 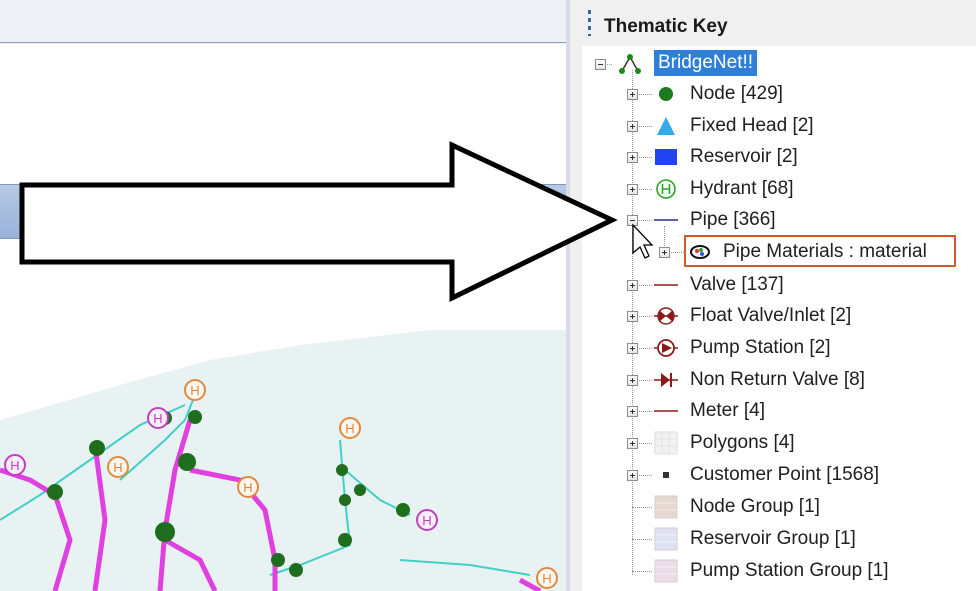 What do you see at coordinates (643, 241) in the screenshot?
I see `mouse-cursor-icon` at bounding box center [643, 241].